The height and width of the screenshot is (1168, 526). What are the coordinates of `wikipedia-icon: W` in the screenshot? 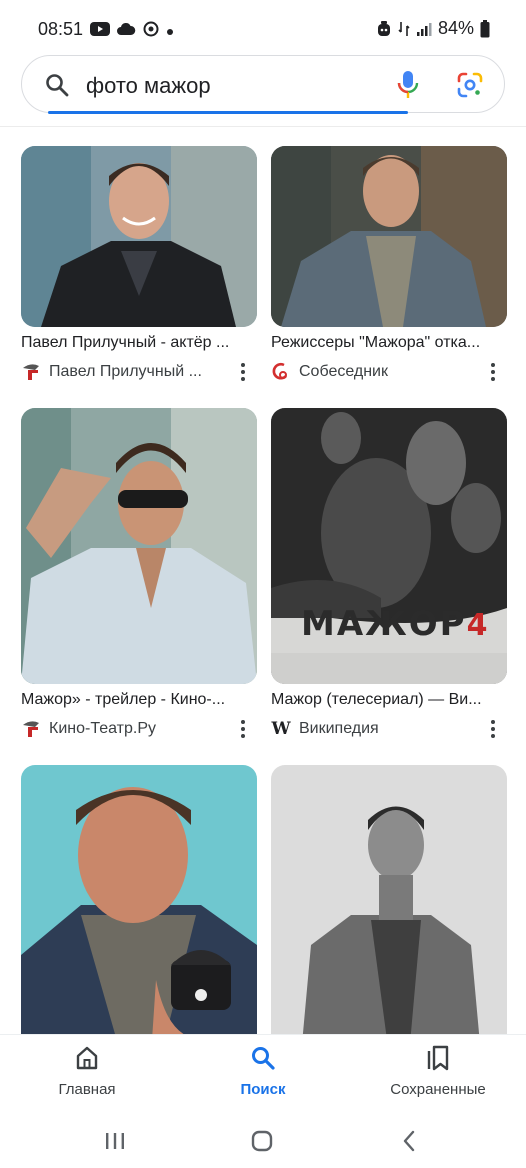 It's located at (281, 729).